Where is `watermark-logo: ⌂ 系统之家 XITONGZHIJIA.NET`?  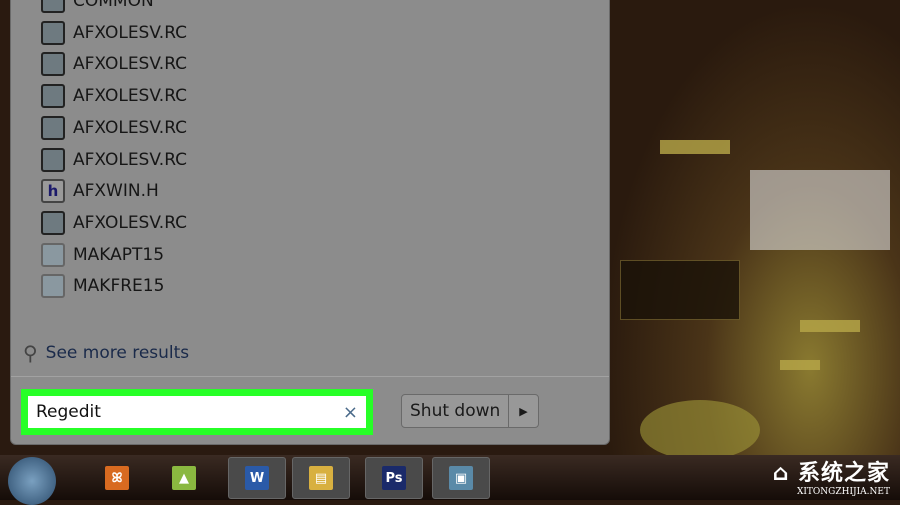
watermark-logo: ⌂ 系统之家 XITONGZHIJIA.NET is located at coordinates (831, 479).